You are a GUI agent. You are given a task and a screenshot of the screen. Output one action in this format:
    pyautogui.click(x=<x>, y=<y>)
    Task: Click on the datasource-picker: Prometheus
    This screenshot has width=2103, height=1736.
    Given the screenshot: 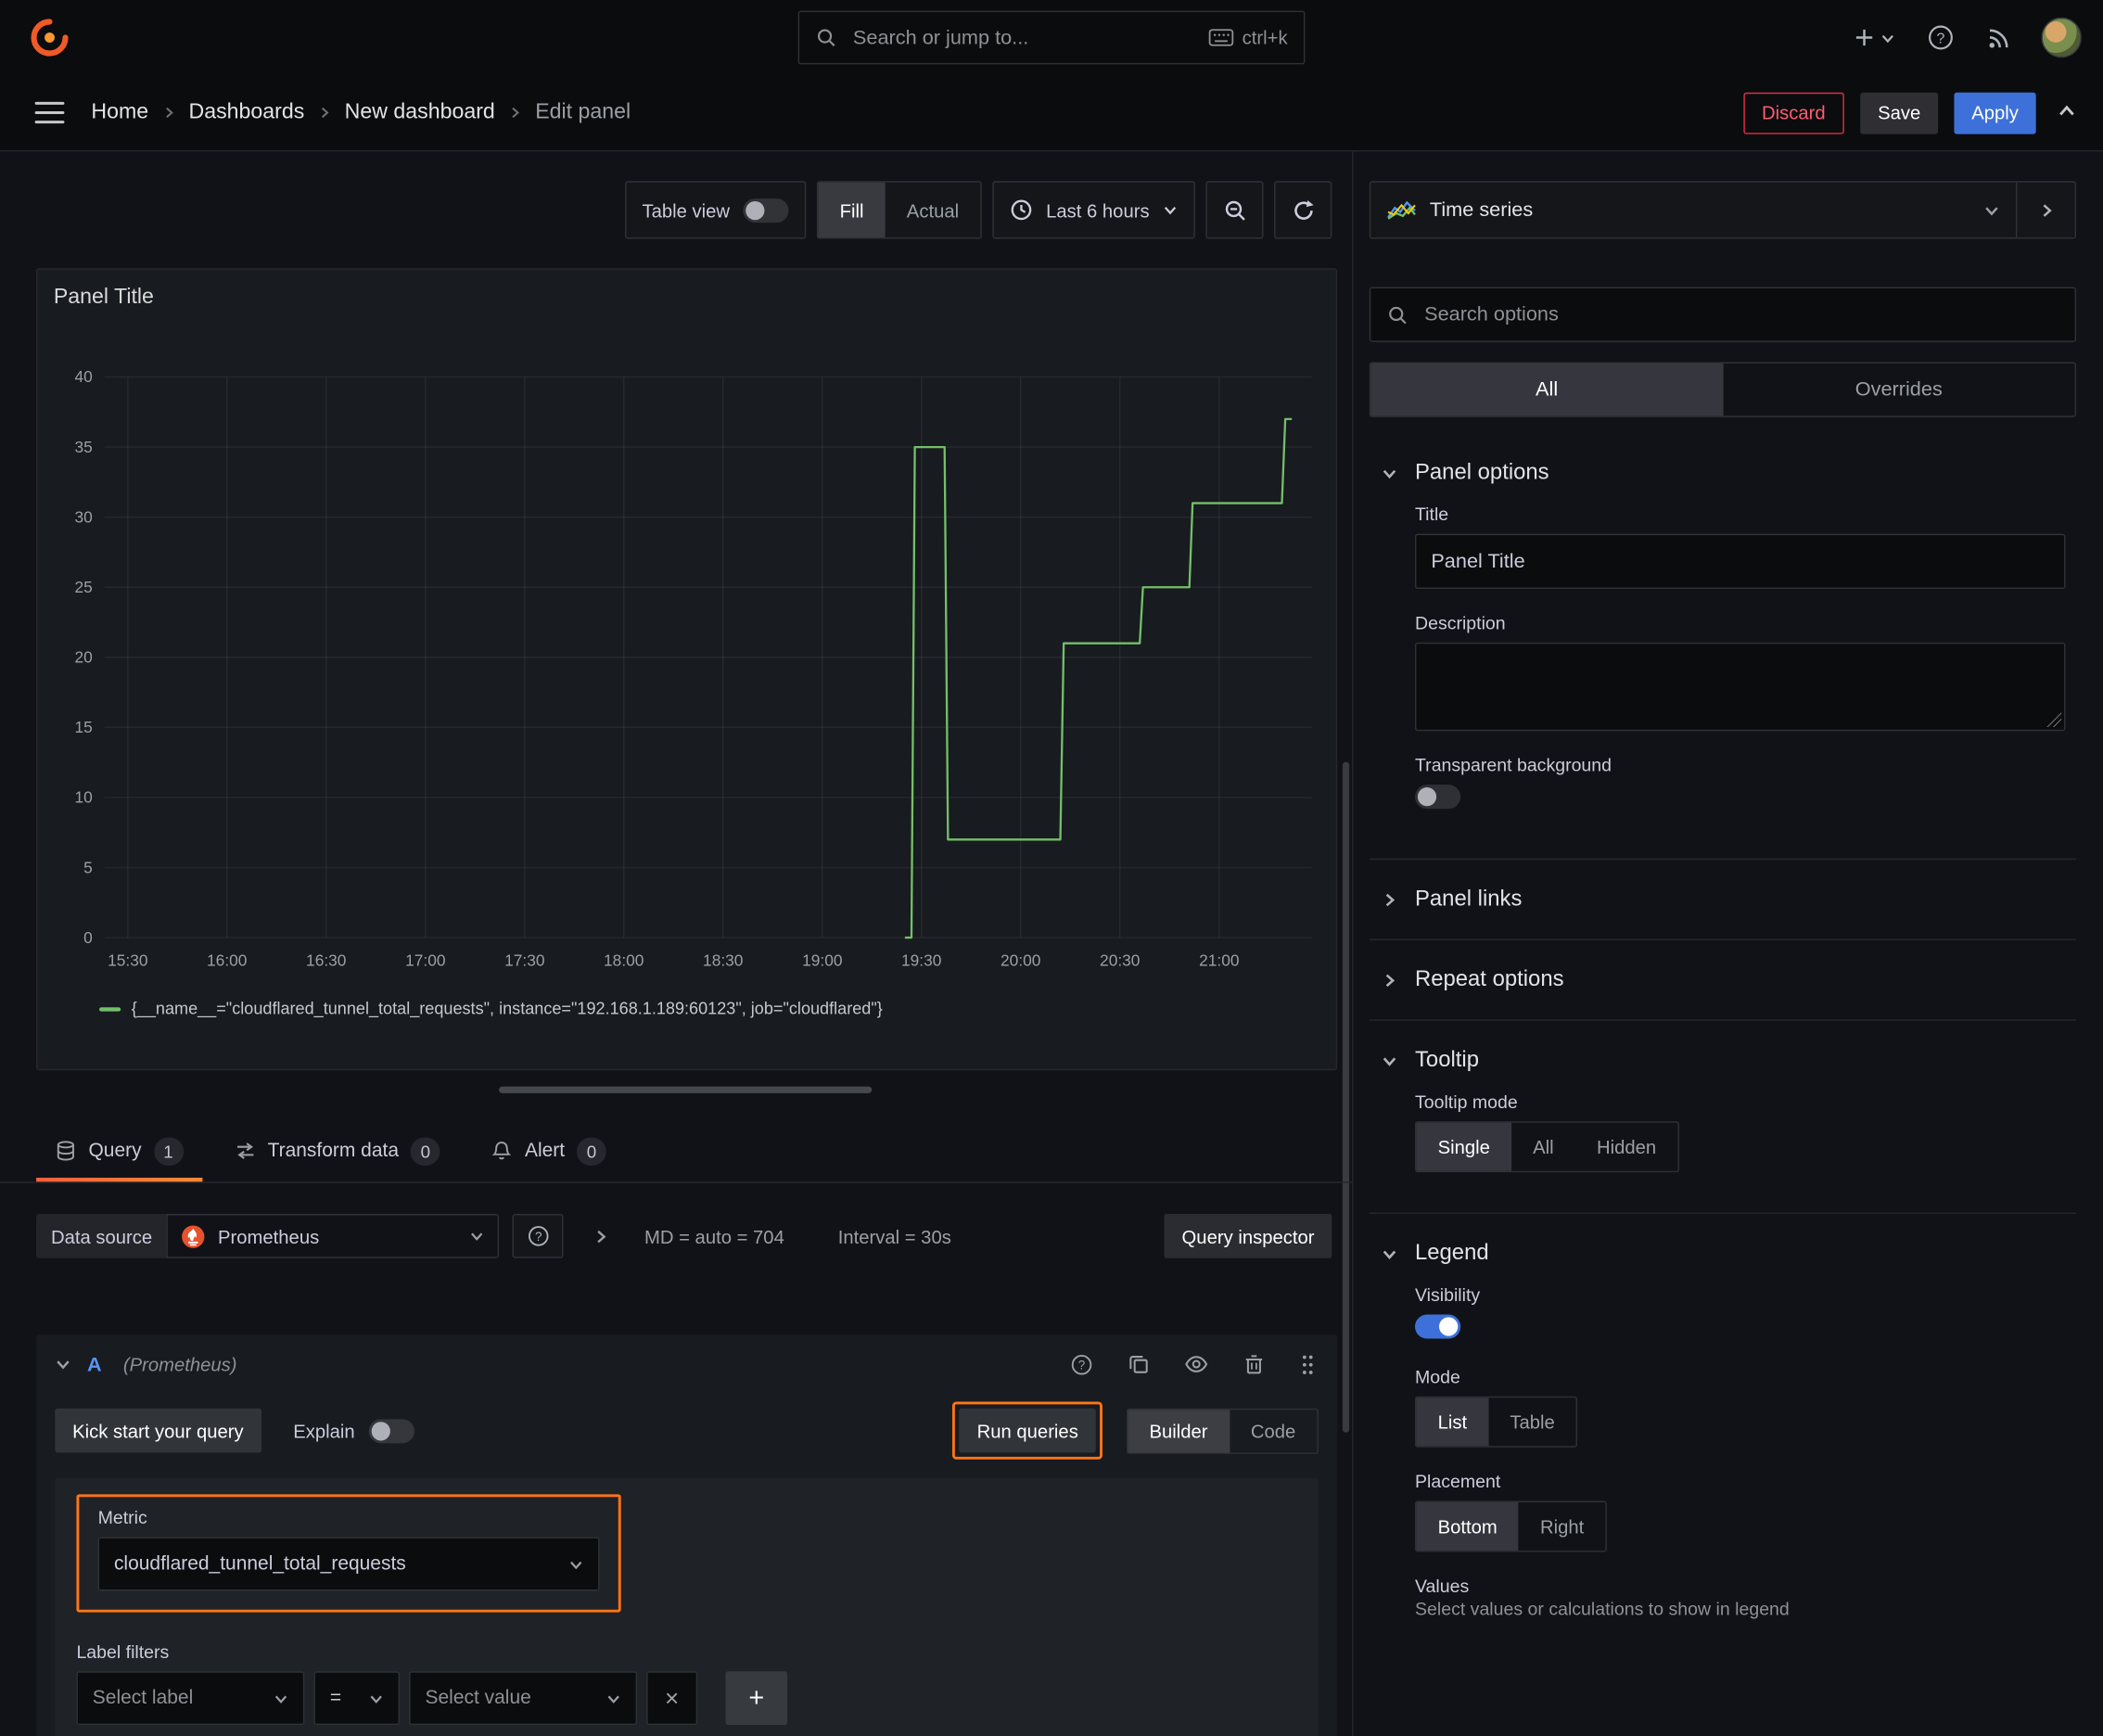 What is the action you would take?
    pyautogui.click(x=333, y=1236)
    